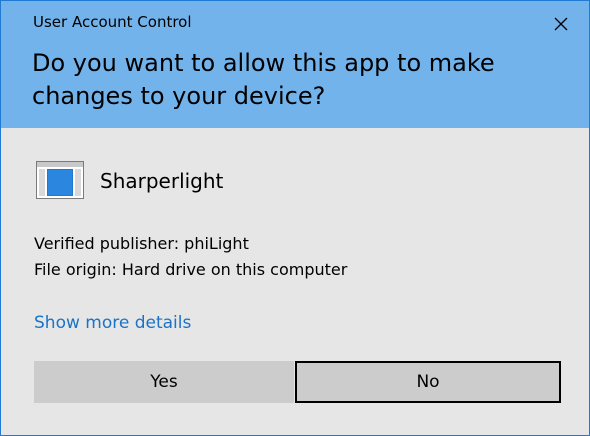 The width and height of the screenshot is (590, 436). I want to click on yes-button: Yes, so click(164, 382).